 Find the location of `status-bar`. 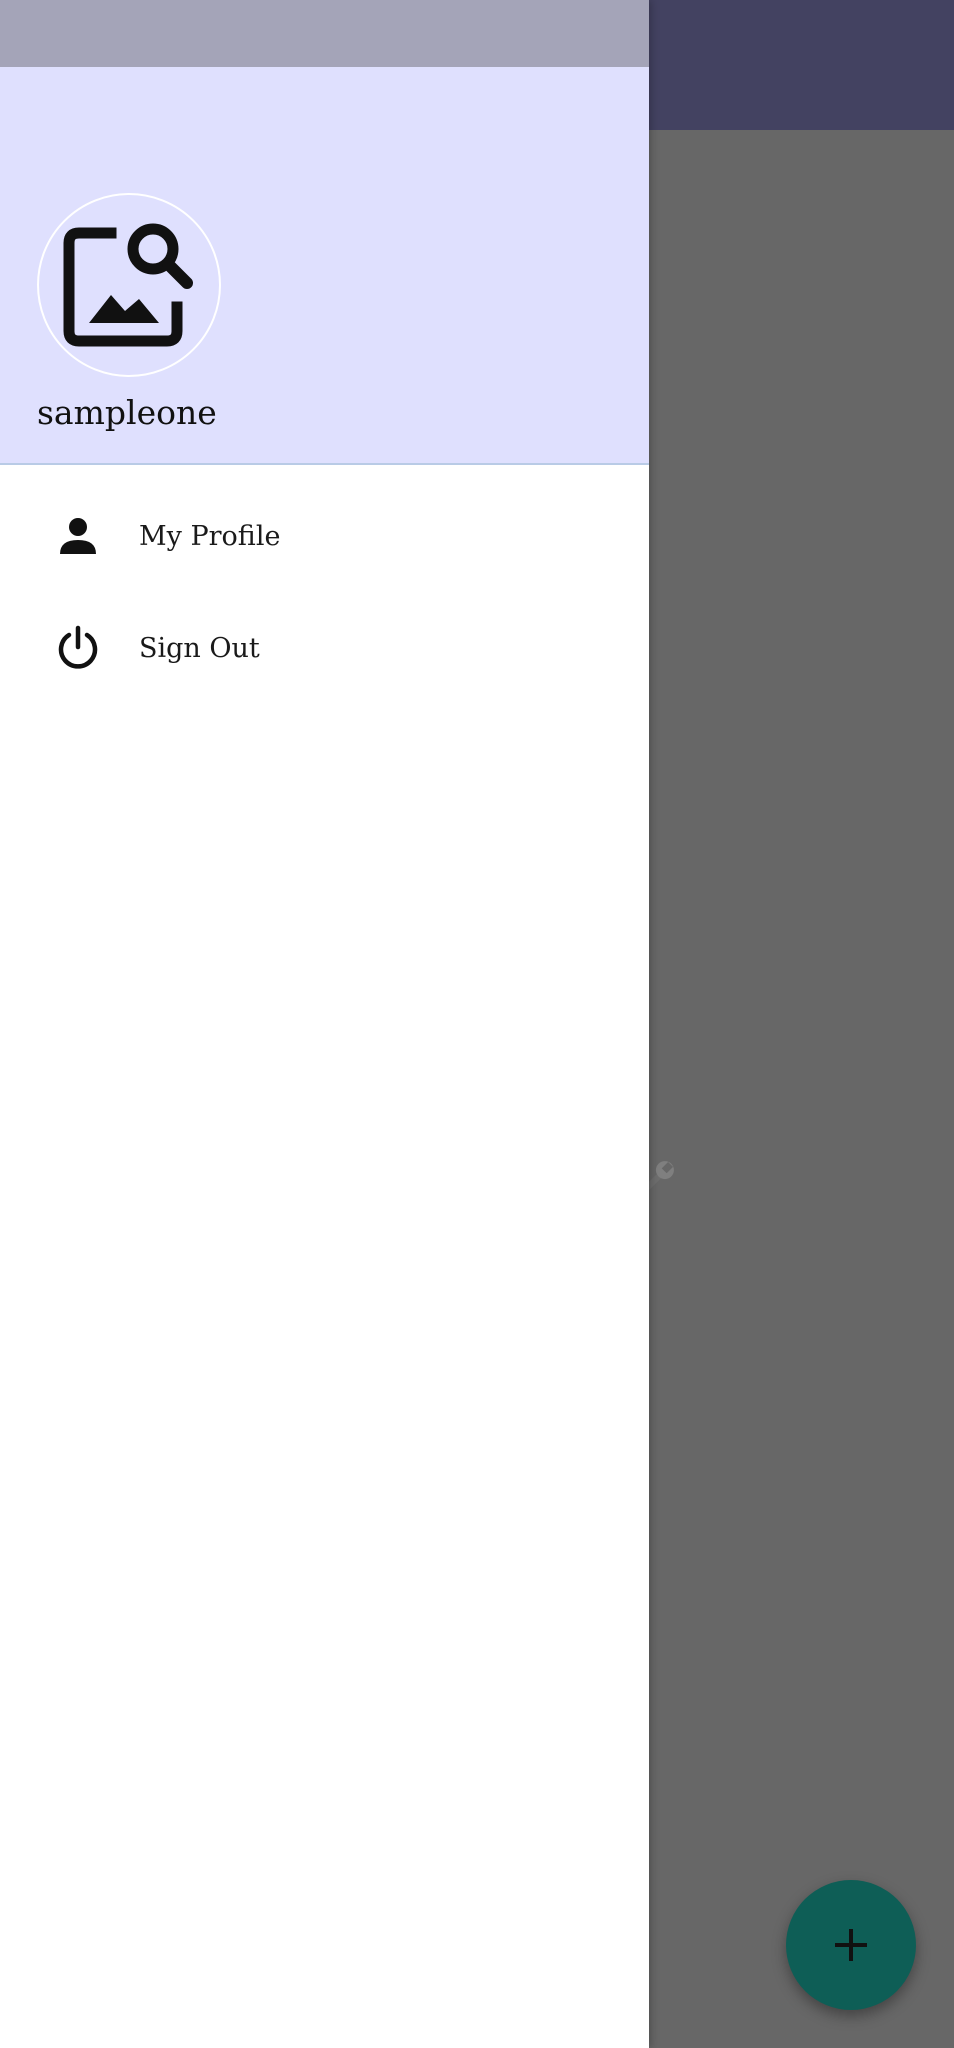

status-bar is located at coordinates (324, 33).